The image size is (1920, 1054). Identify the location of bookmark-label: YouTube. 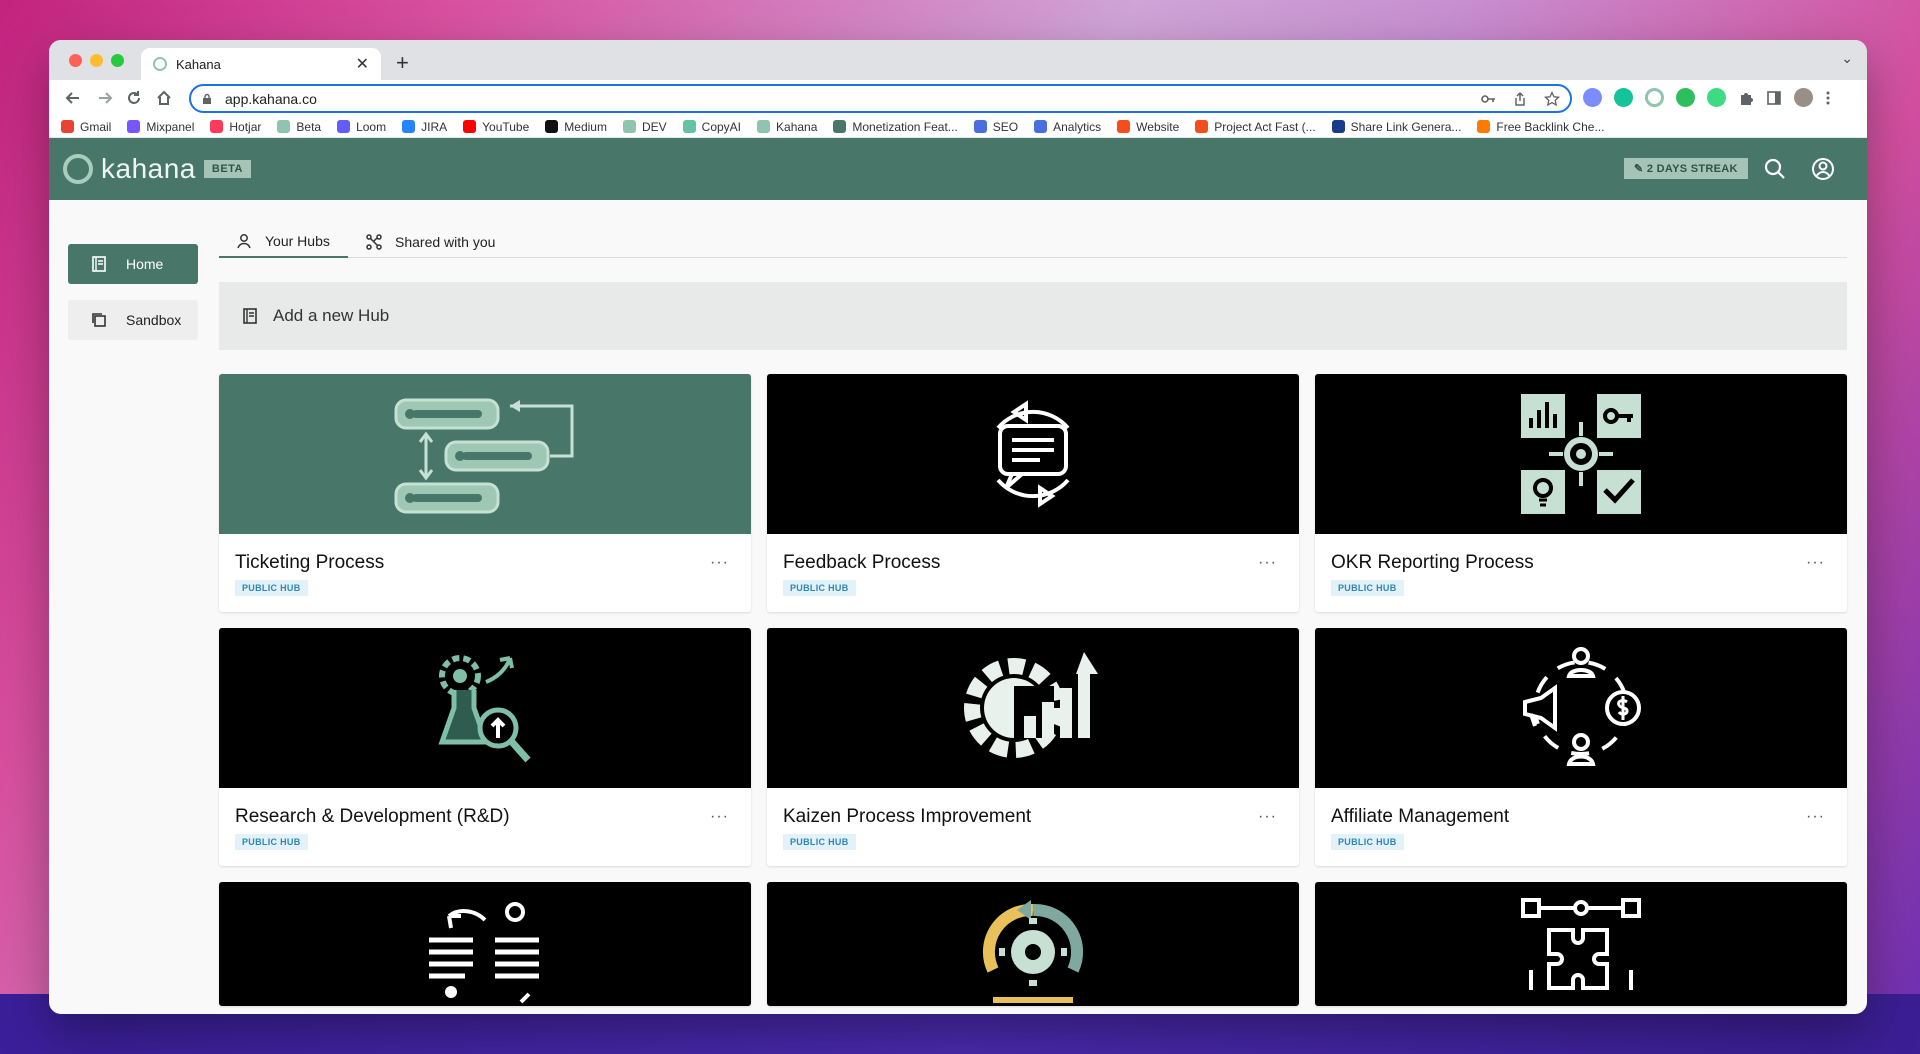
(506, 126).